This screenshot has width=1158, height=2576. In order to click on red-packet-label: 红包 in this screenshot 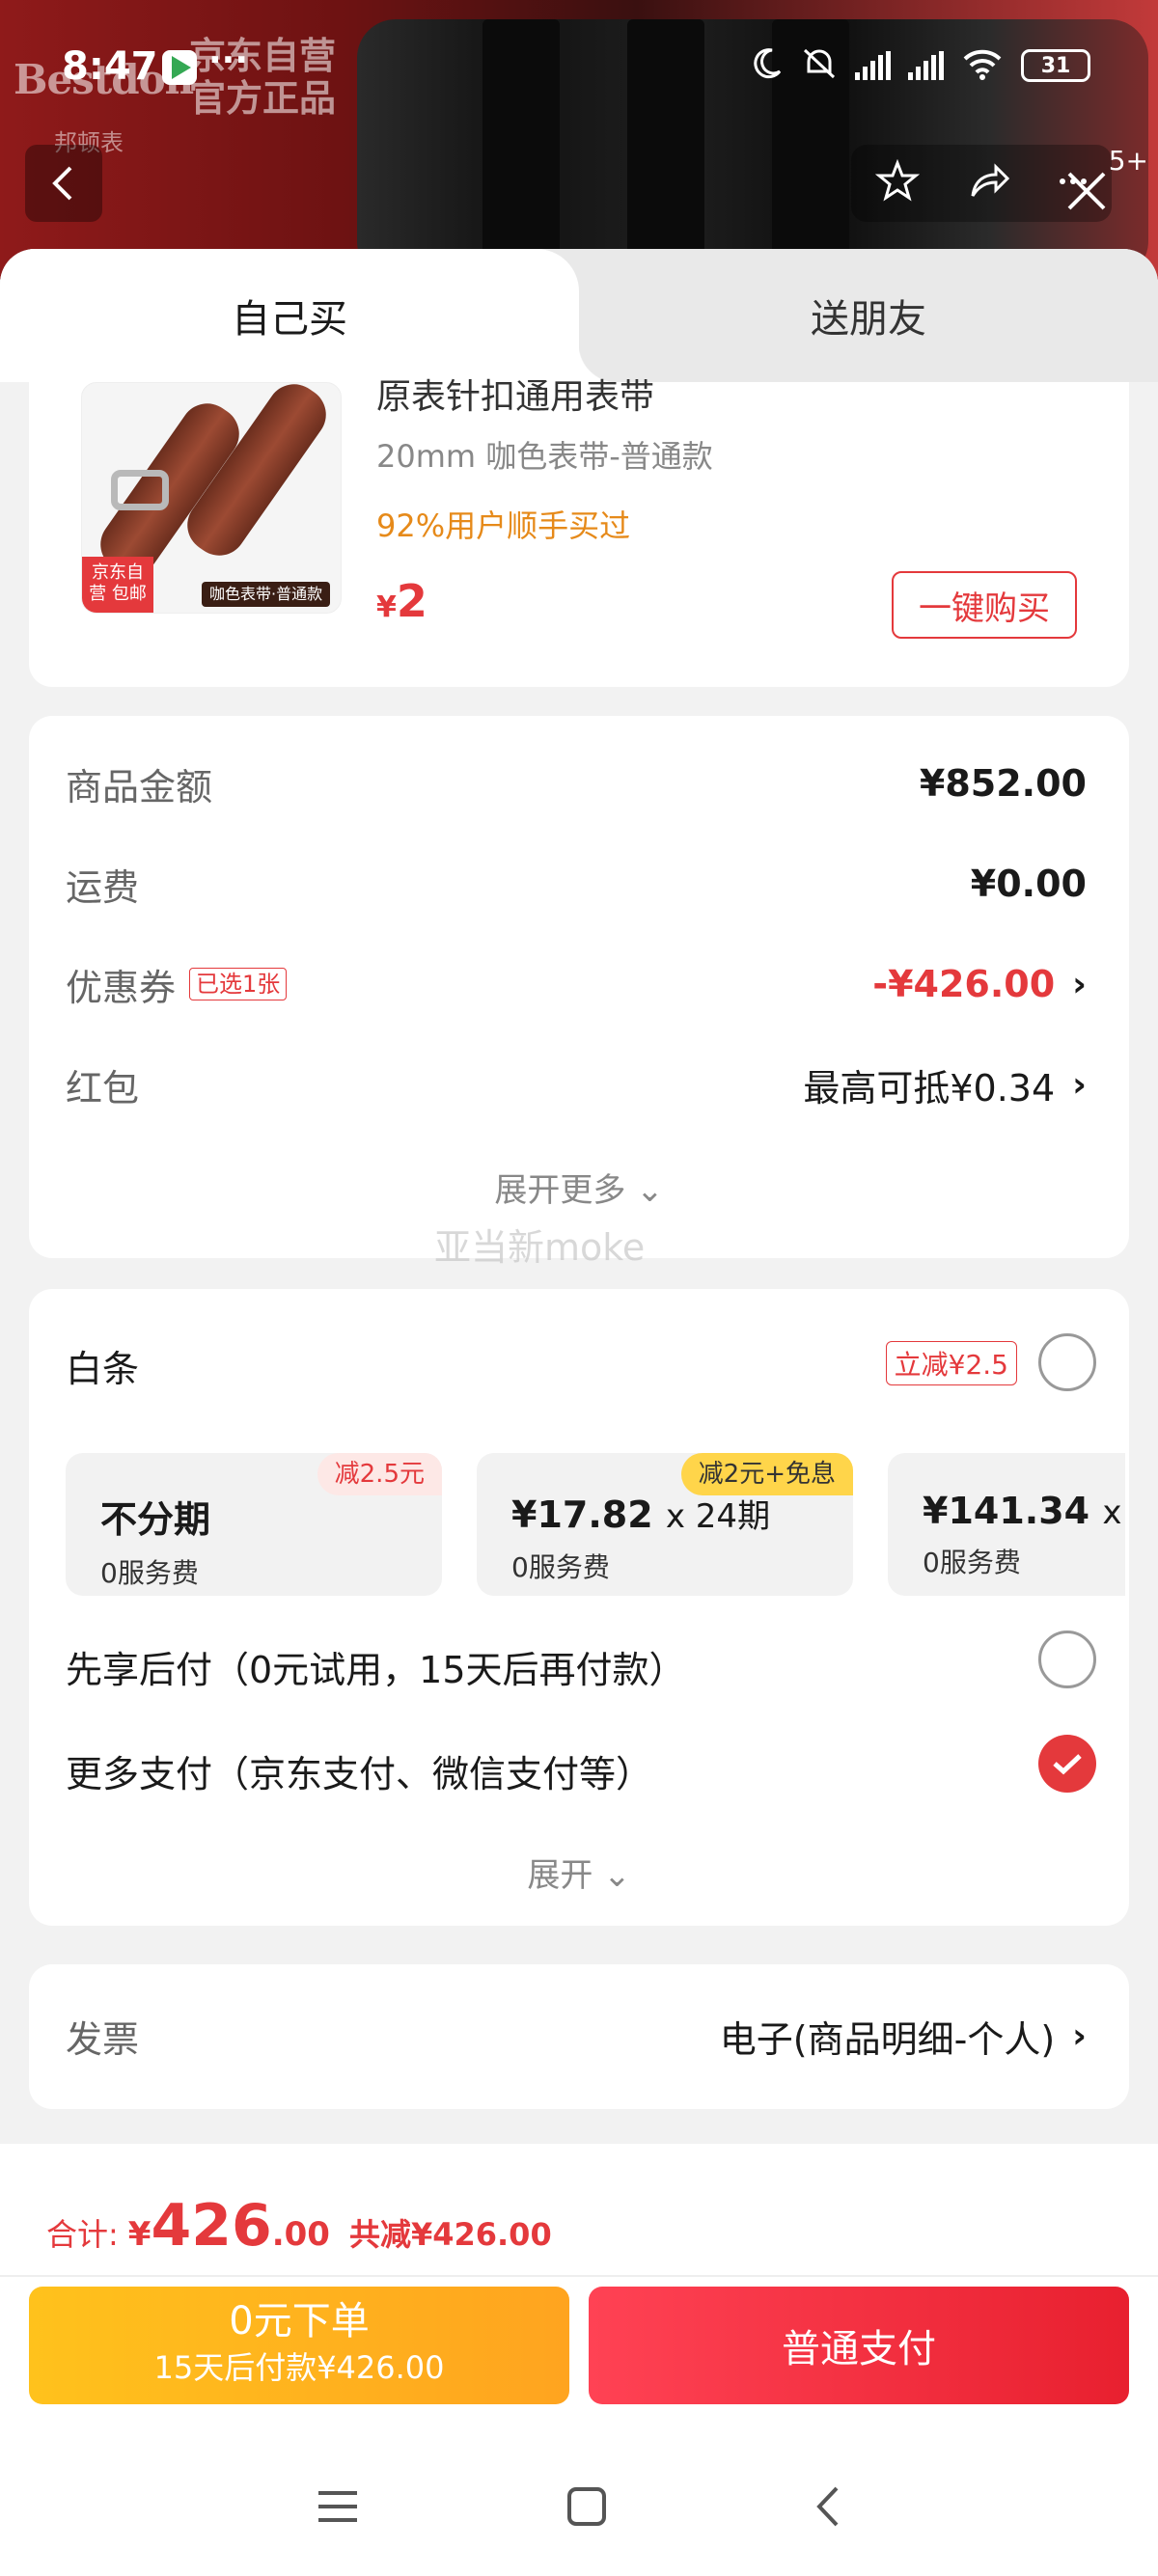, I will do `click(103, 1088)`.